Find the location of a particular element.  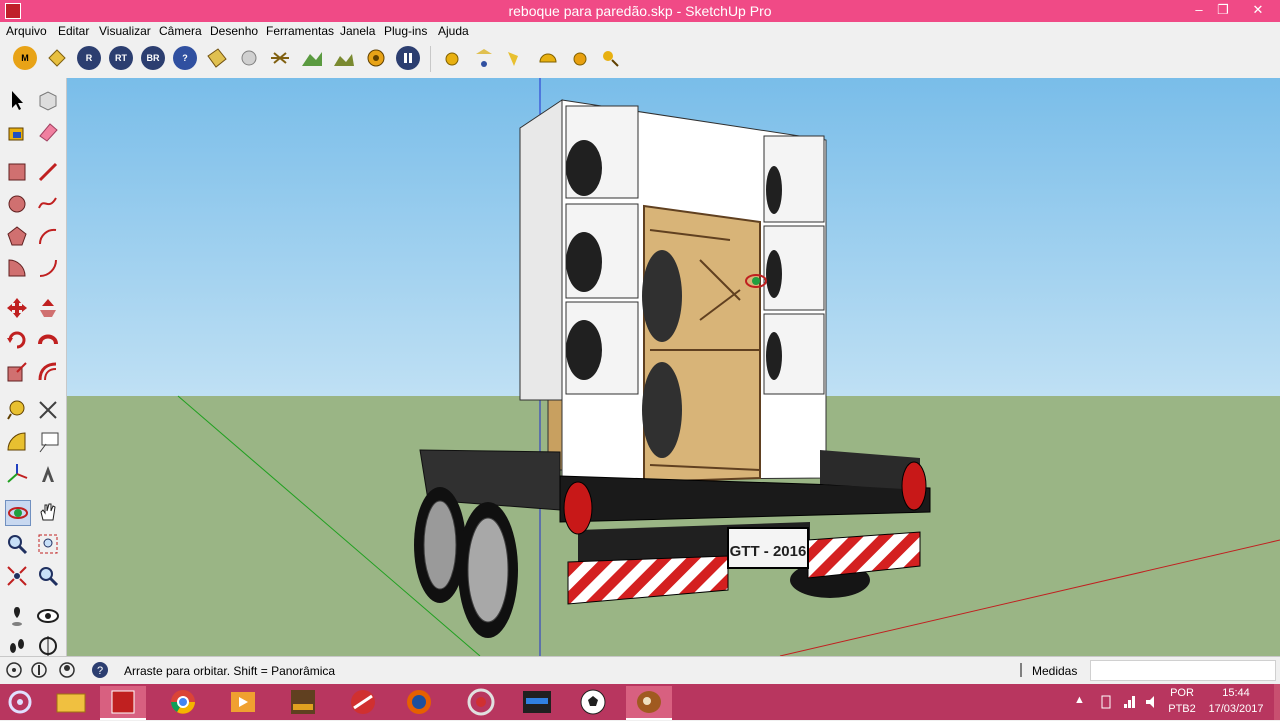

recorder-button is located at coordinates (481, 702).